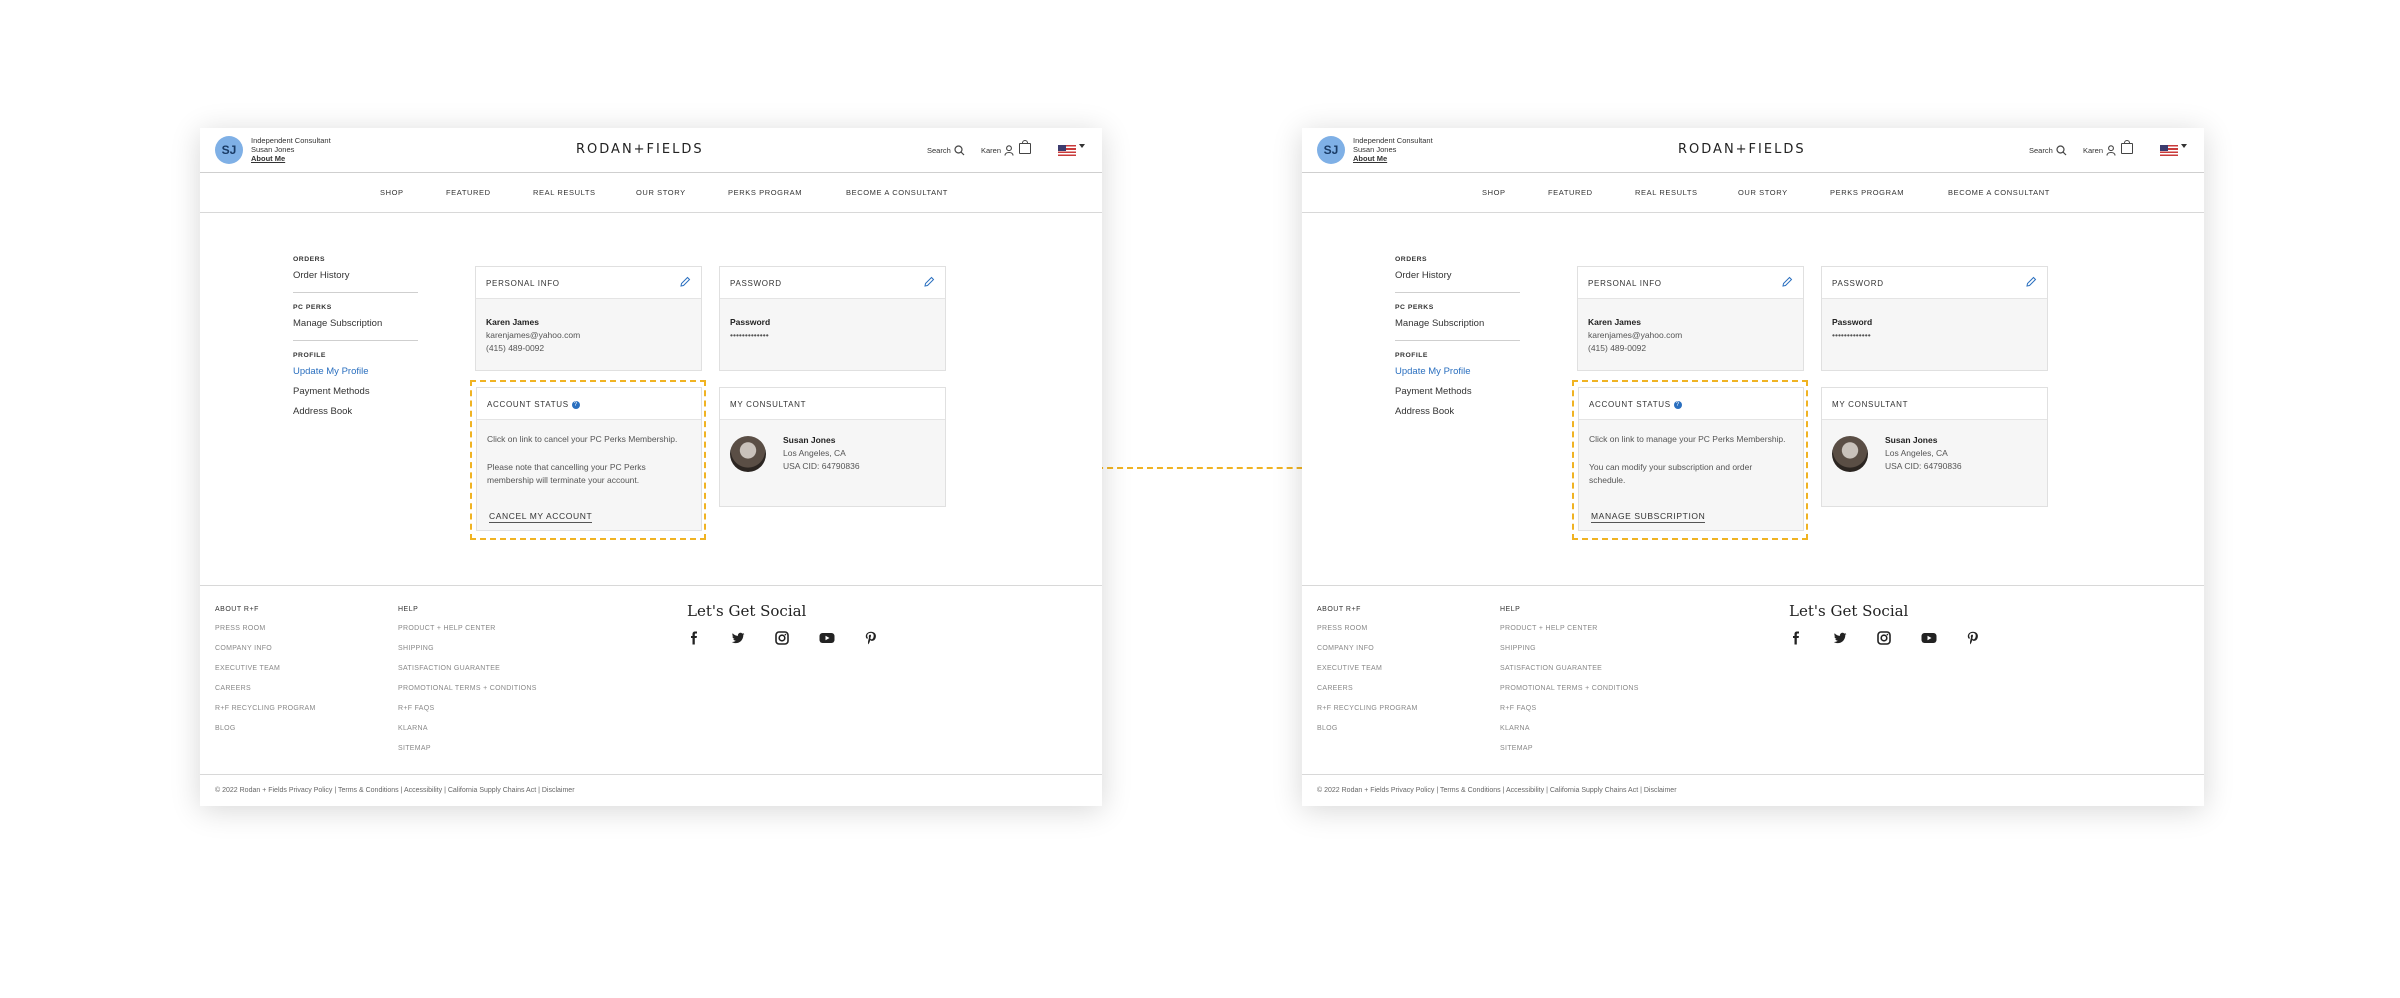  What do you see at coordinates (1411, 355) in the screenshot?
I see `sidebar-head-profile: PROFILE` at bounding box center [1411, 355].